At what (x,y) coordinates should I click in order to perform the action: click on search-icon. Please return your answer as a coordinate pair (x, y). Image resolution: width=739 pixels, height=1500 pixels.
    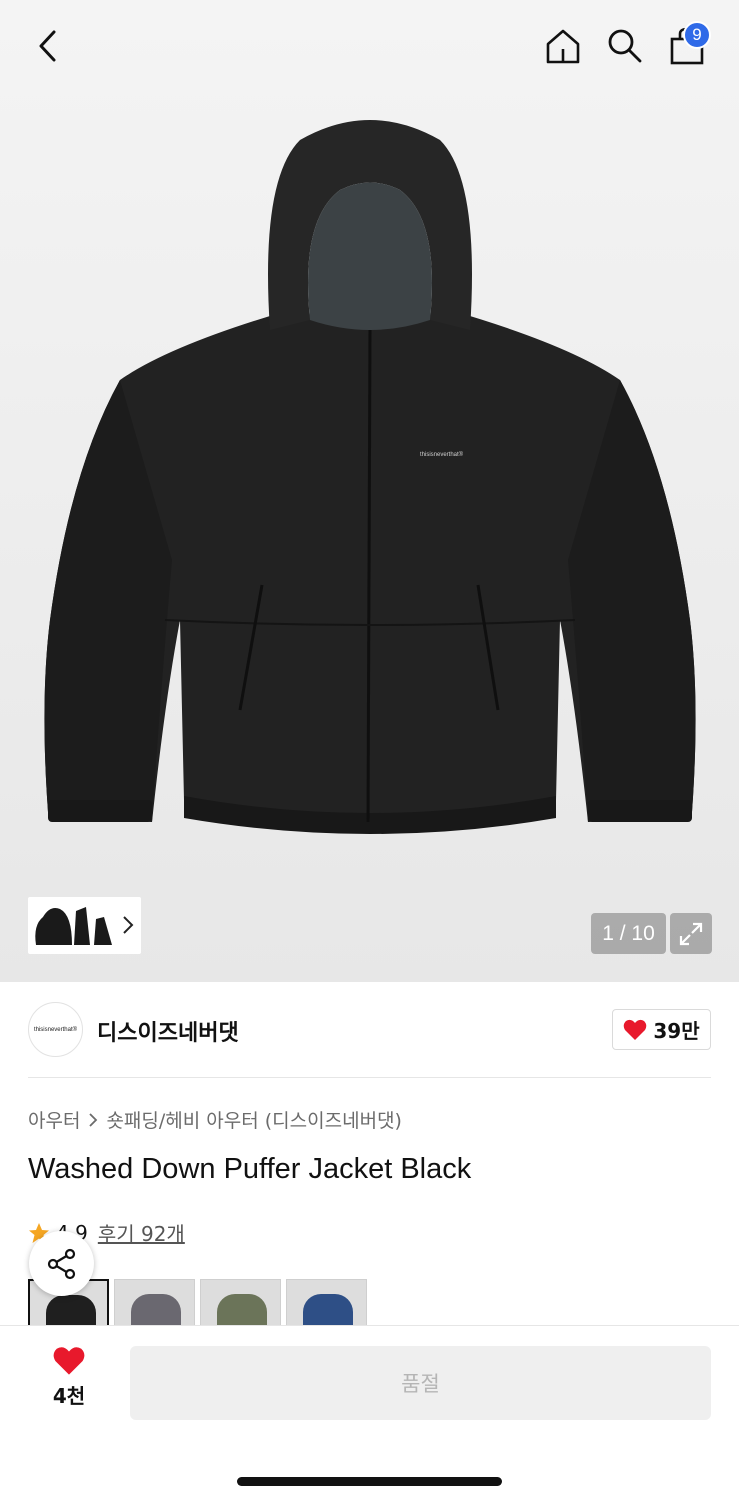
    Looking at the image, I should click on (625, 46).